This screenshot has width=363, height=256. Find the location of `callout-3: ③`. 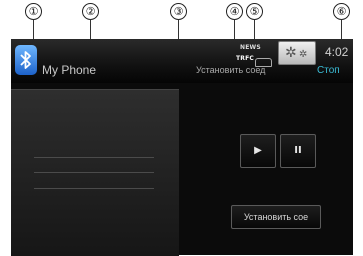

callout-3: ③ is located at coordinates (178, 11).